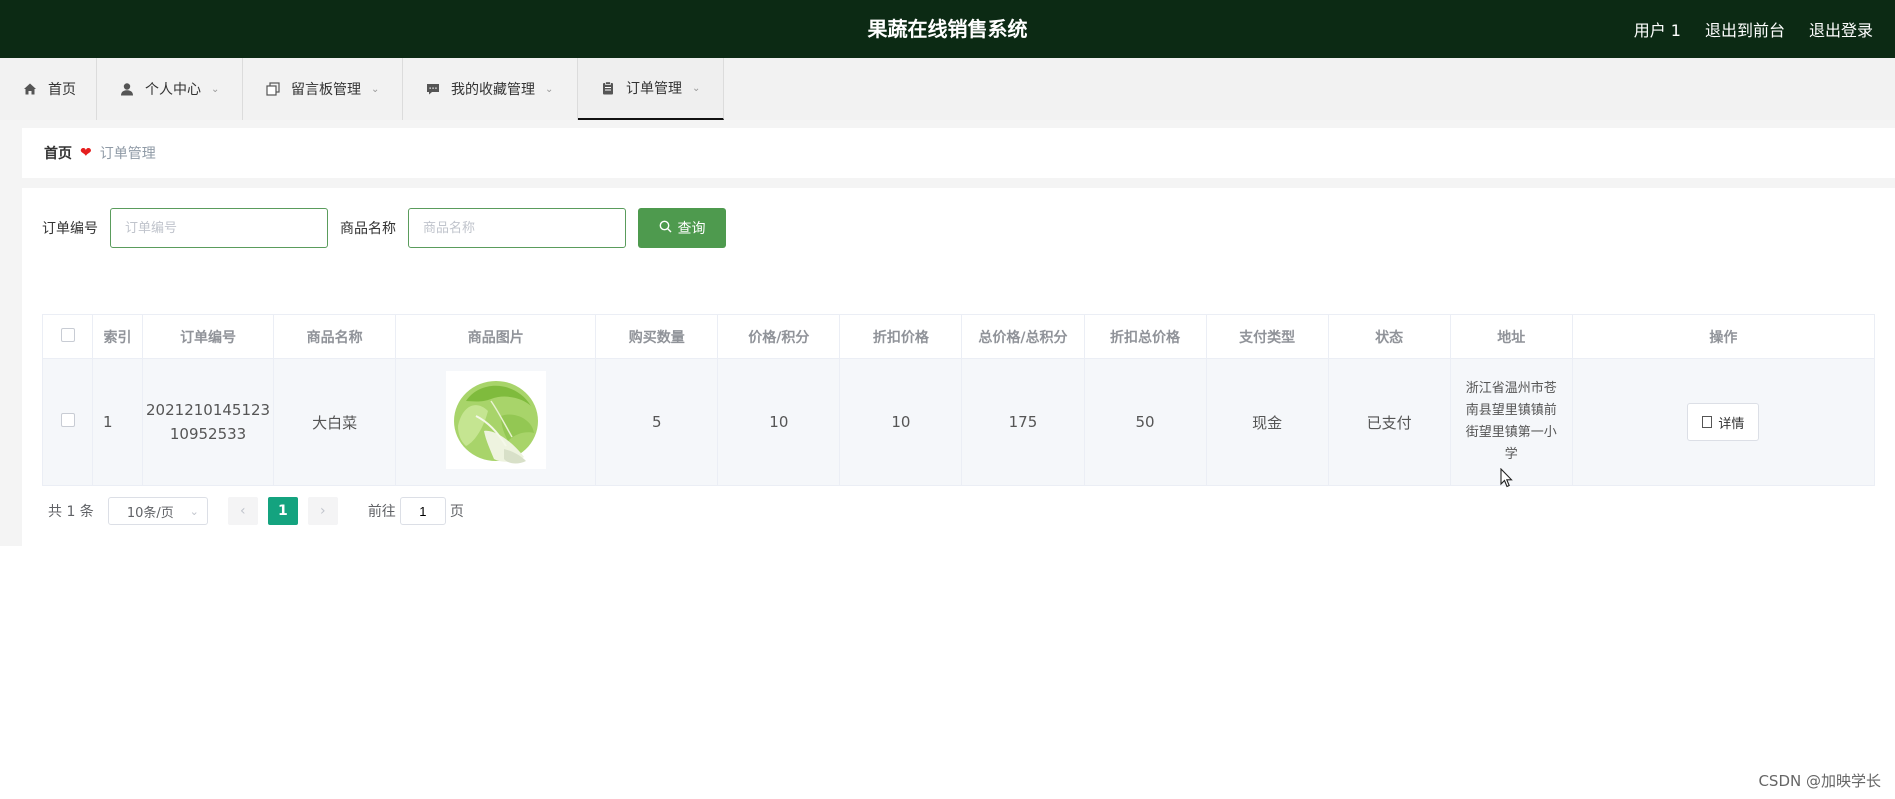 The image size is (1895, 799). I want to click on breadcrumb-home: 首页, so click(58, 153).